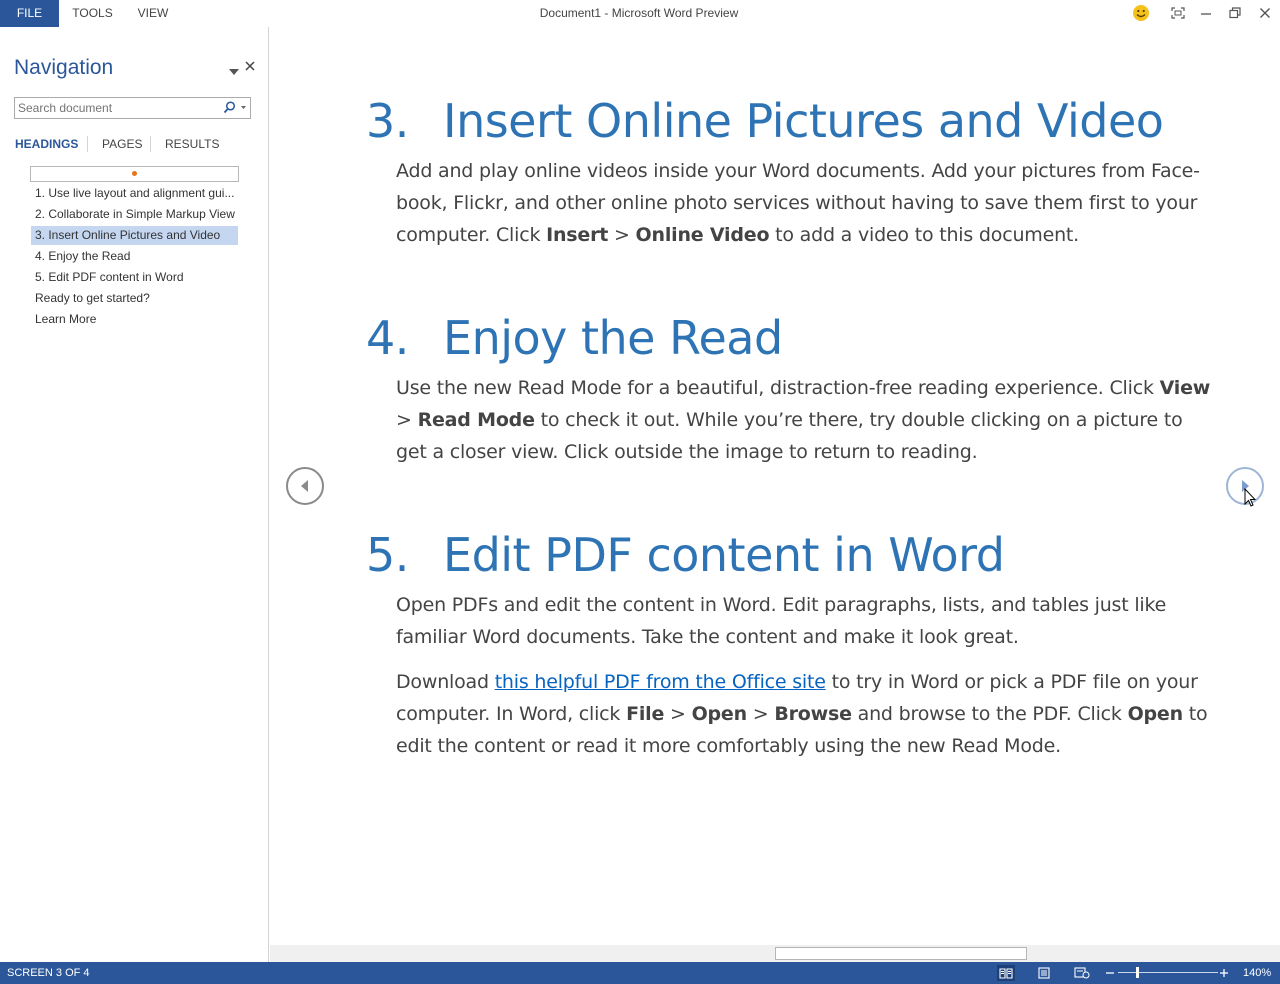  I want to click on heading-title: Enjoy the Read, so click(613, 338).